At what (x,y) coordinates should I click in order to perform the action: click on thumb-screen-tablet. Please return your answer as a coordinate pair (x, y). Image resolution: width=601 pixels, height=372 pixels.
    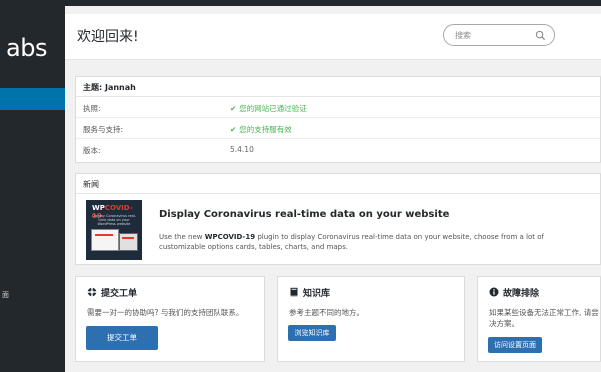
    Looking at the image, I should click on (128, 242).